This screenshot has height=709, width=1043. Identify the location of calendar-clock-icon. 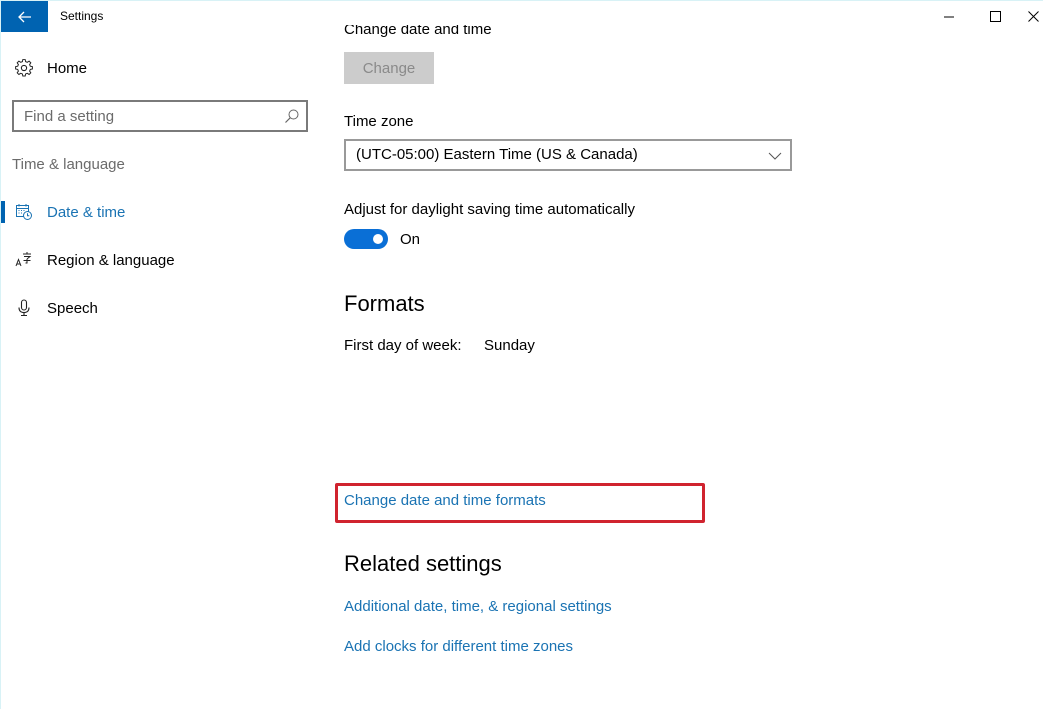
(24, 212).